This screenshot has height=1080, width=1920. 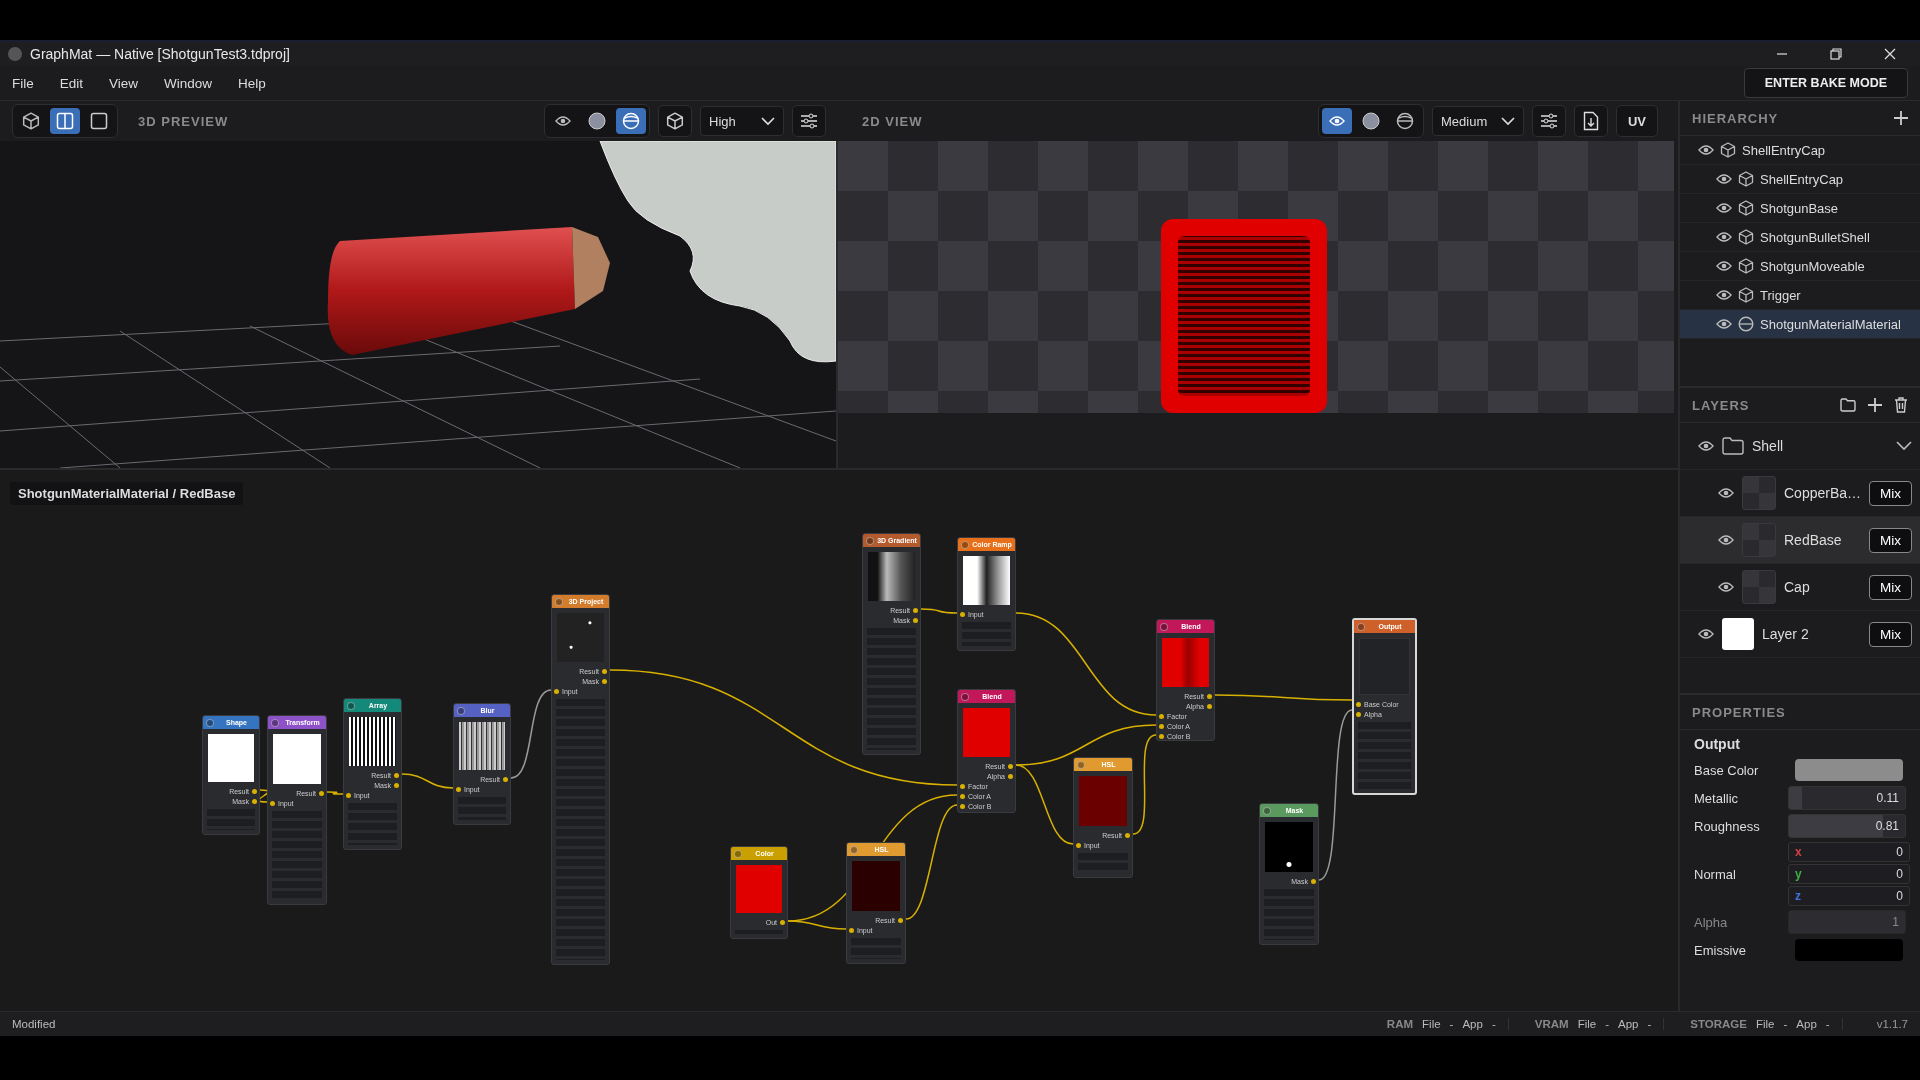 What do you see at coordinates (1478, 121) in the screenshot?
I see `quality-dropdown: Medium` at bounding box center [1478, 121].